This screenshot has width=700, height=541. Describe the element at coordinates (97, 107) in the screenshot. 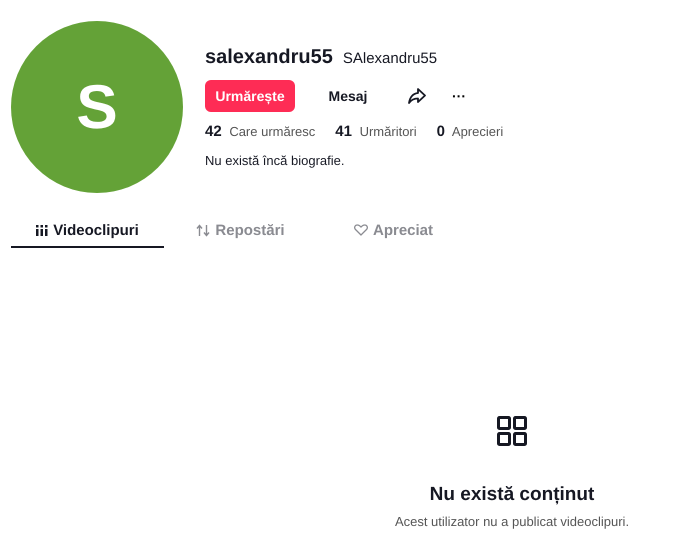

I see `avatar: S` at that location.